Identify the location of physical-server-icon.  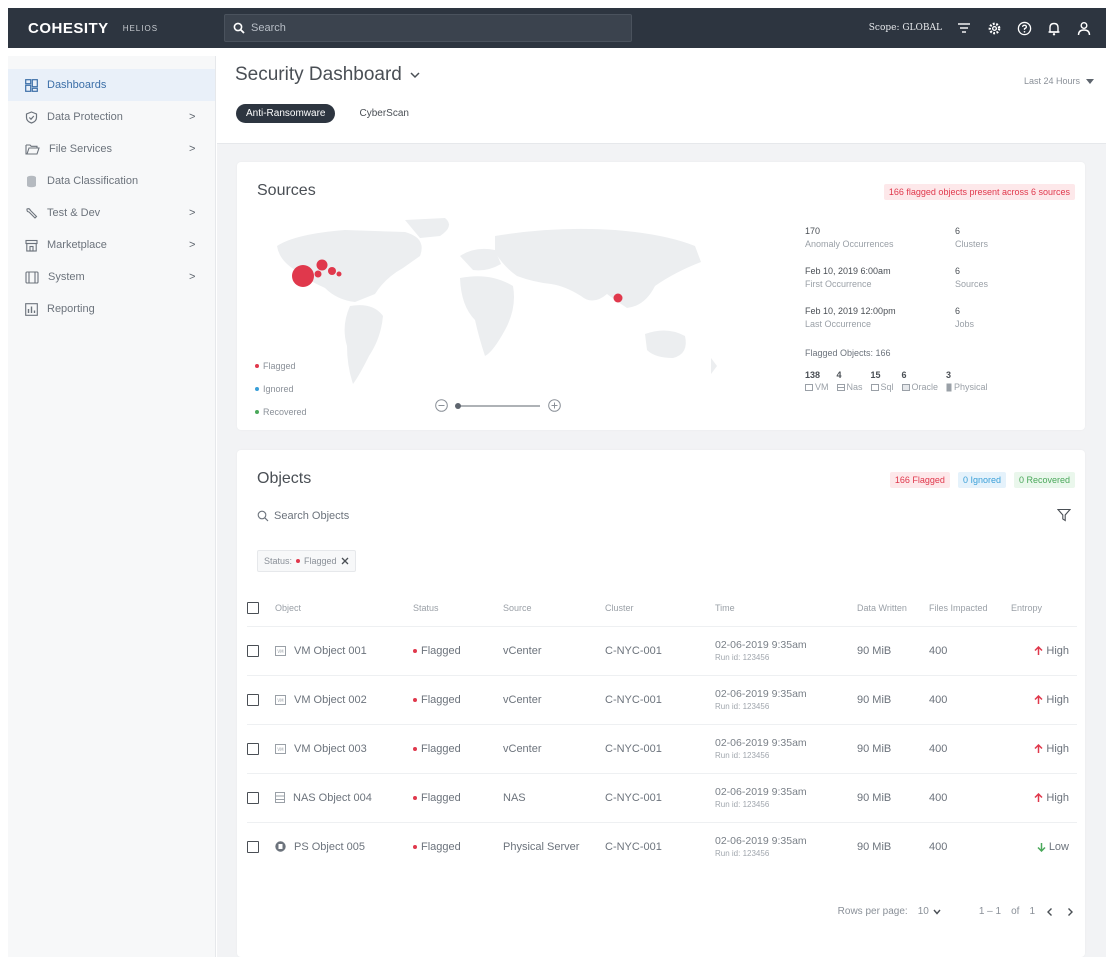
(949, 387).